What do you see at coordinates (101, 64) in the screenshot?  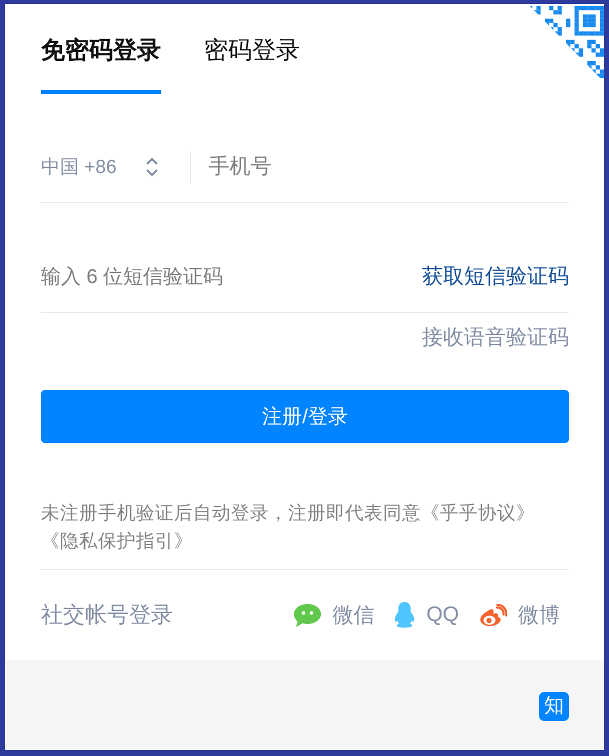 I see `login-tab: 免密码登录` at bounding box center [101, 64].